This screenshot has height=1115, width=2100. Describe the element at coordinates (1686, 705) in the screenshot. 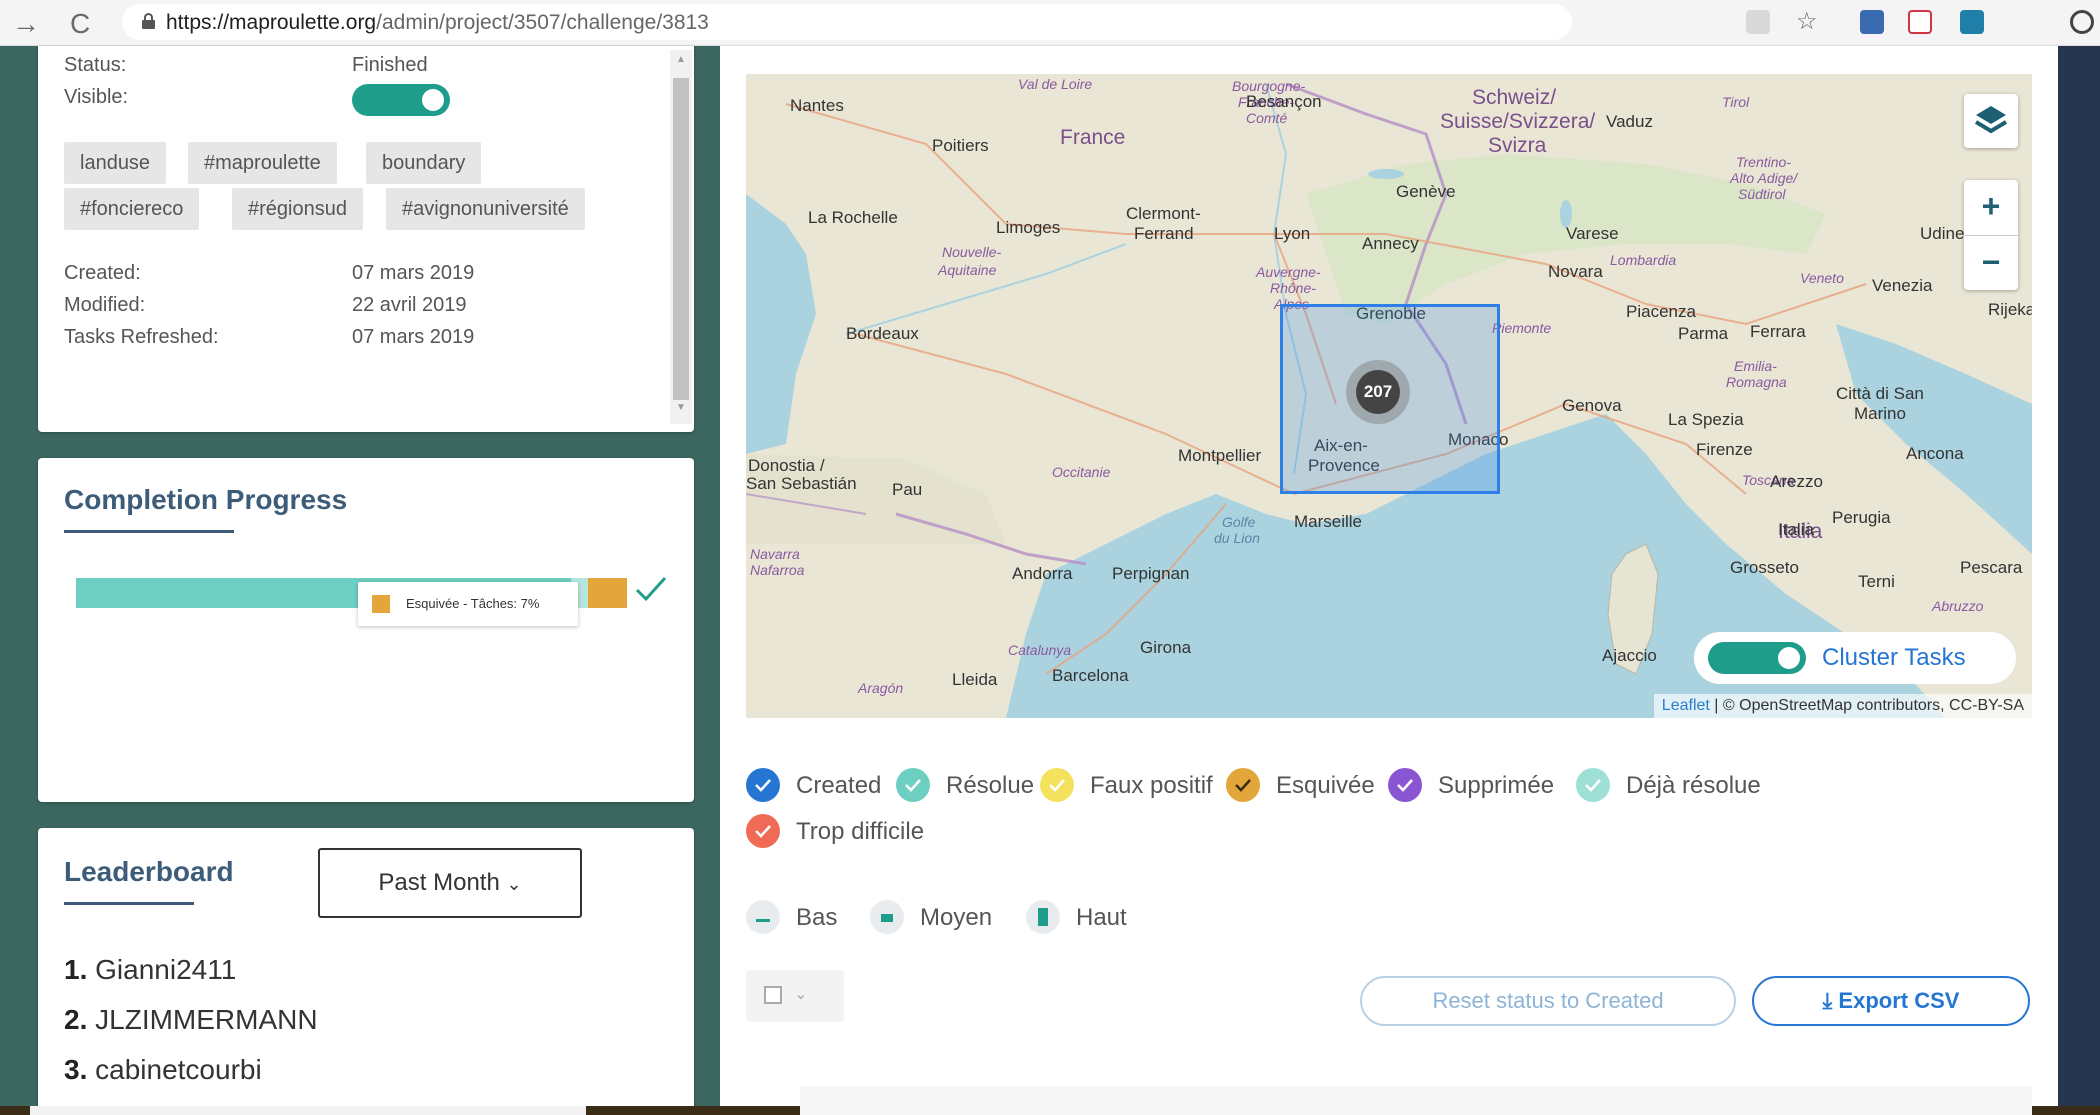

I see `leaflet-link: Leaflet` at that location.